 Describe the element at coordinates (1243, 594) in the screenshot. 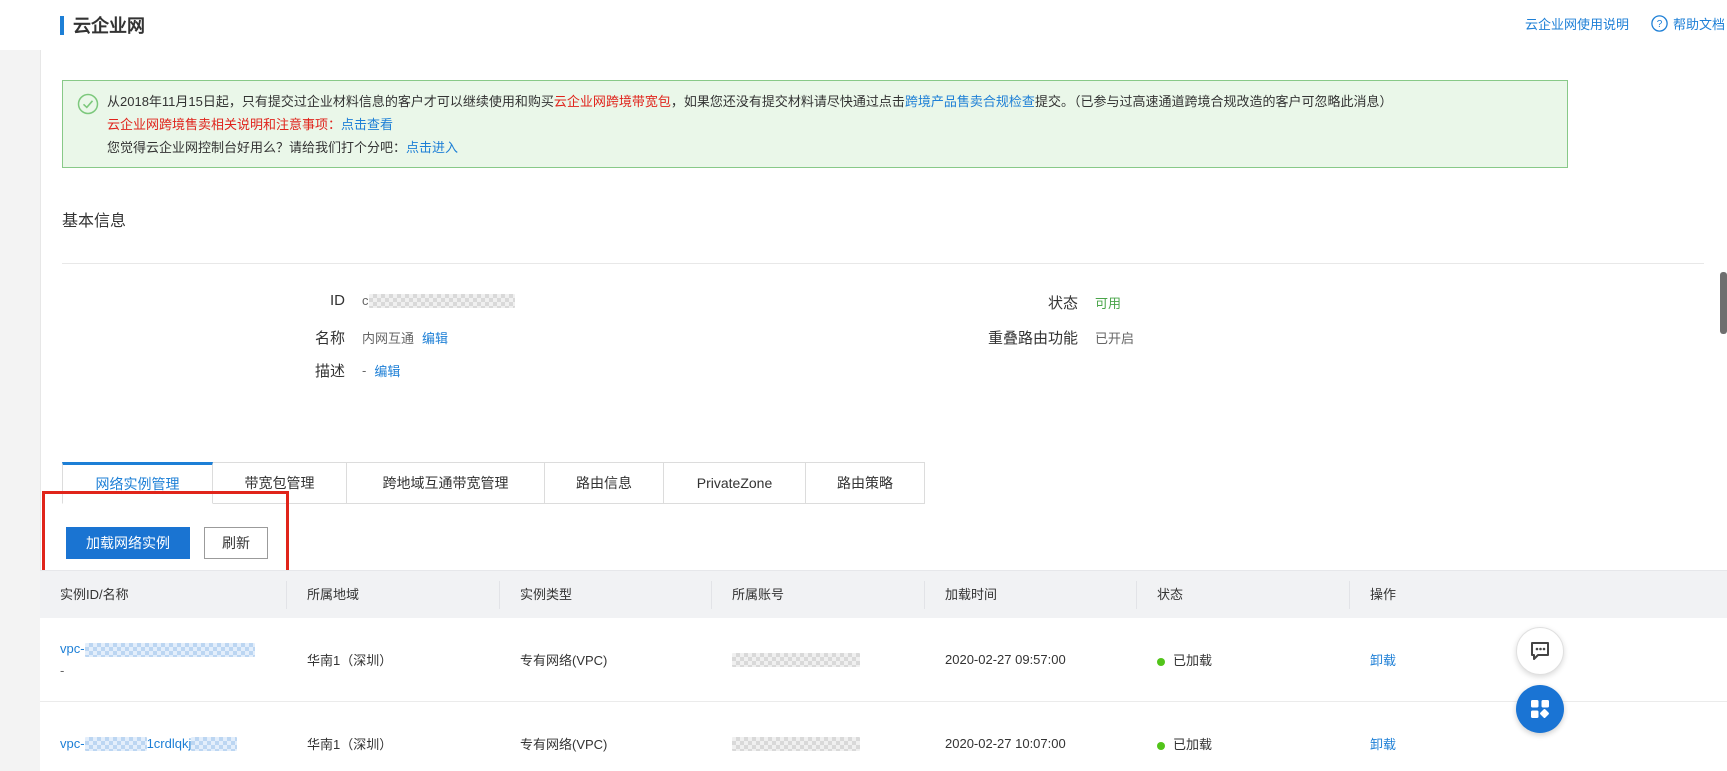

I see `col-status: 状态` at that location.